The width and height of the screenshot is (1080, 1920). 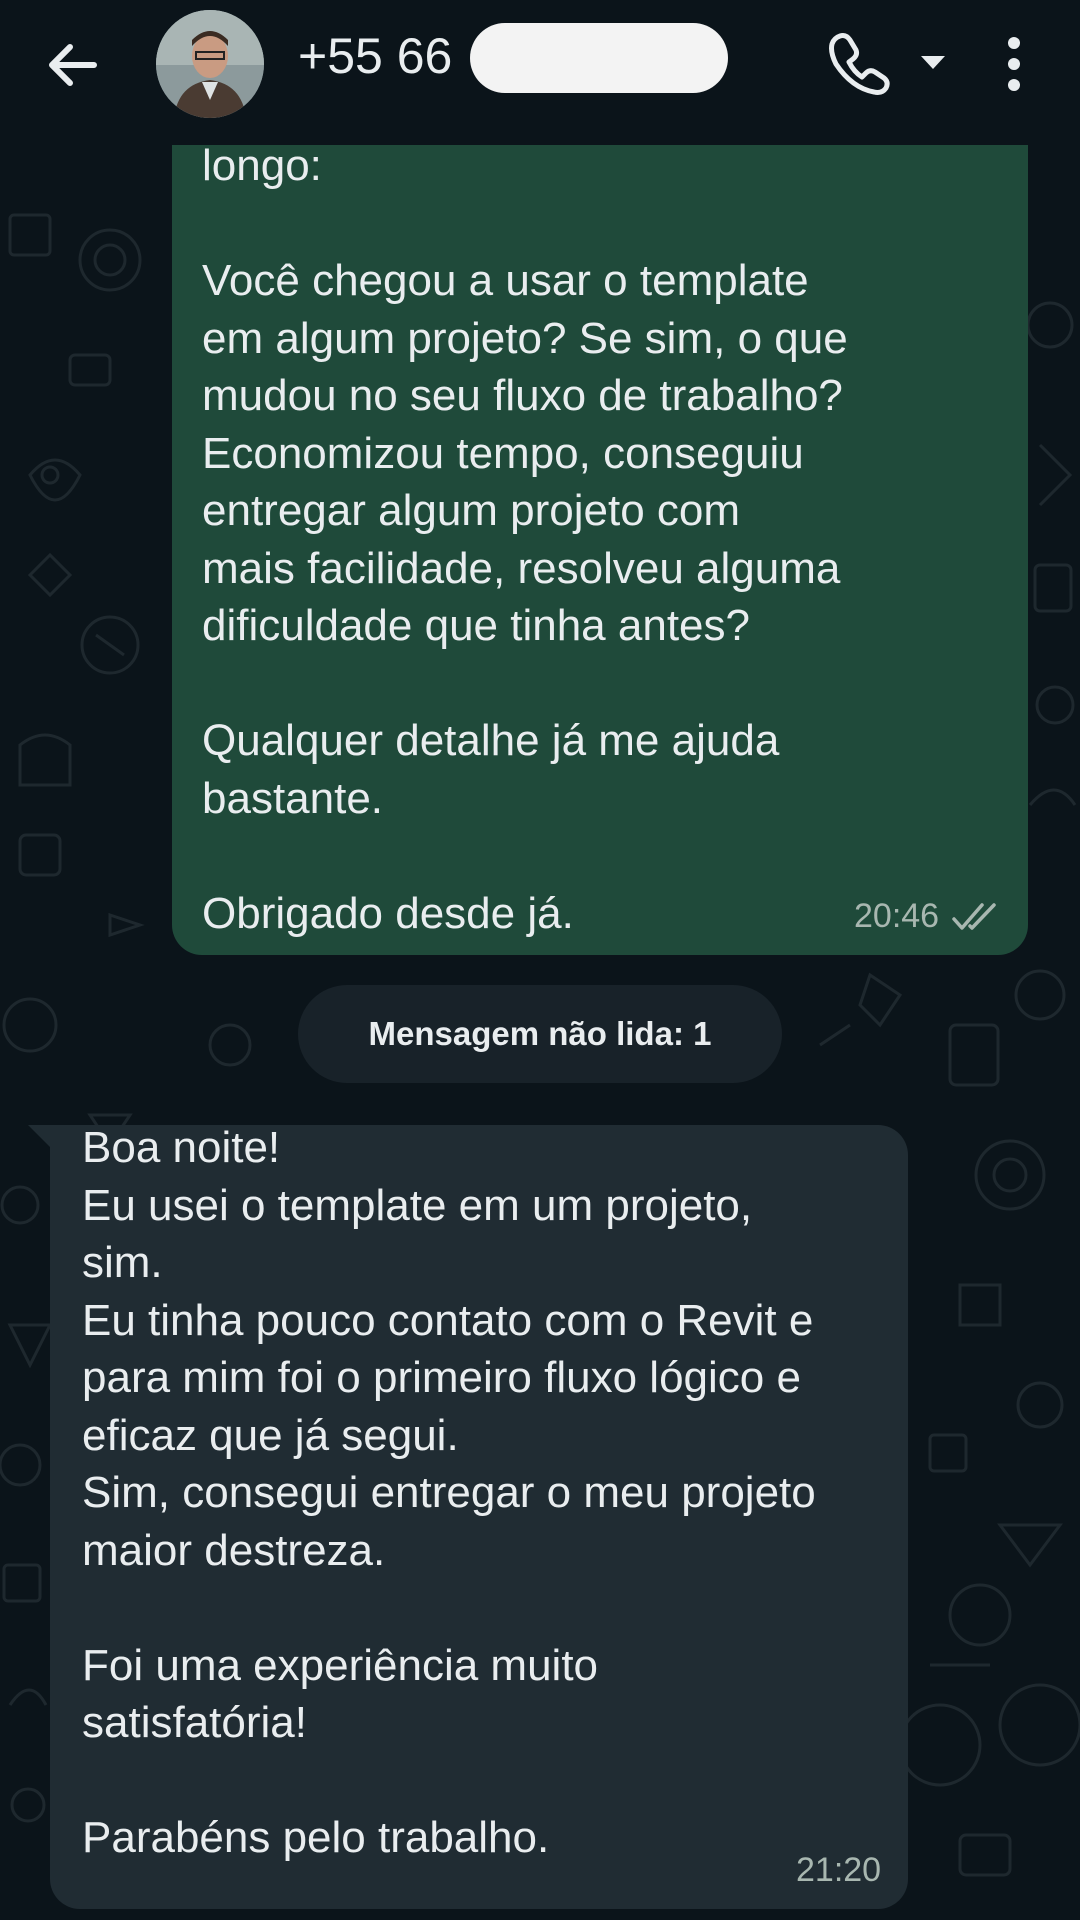 What do you see at coordinates (859, 63) in the screenshot?
I see `phone-call-icon` at bounding box center [859, 63].